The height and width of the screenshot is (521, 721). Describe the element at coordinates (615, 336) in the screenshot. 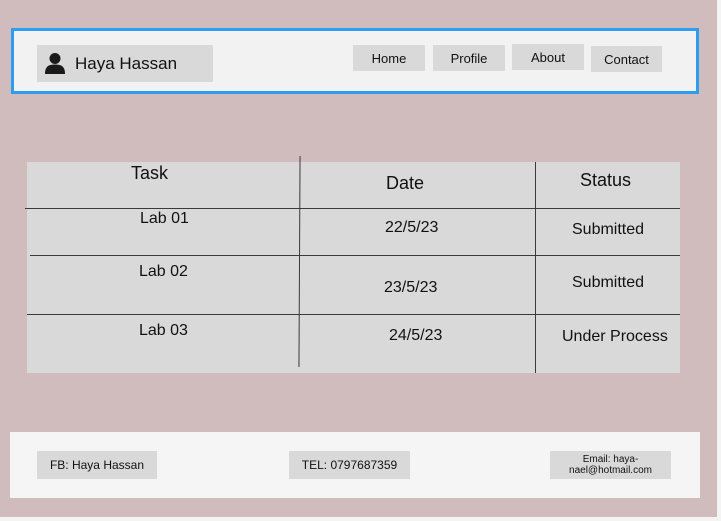

I see `status-cell: Under Process` at that location.